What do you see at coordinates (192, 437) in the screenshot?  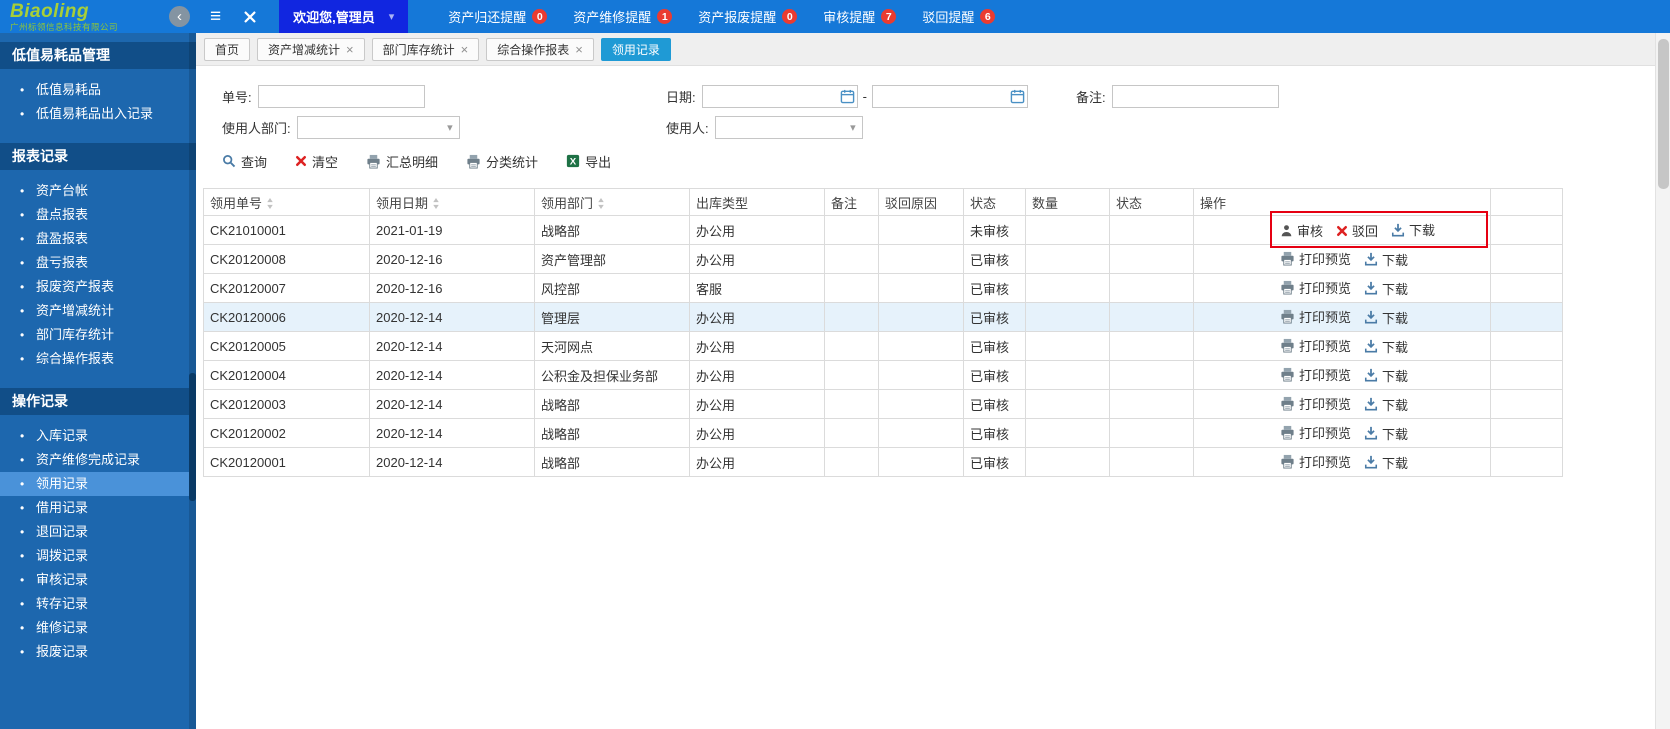 I see `sidebar-scrollbar-thumb` at bounding box center [192, 437].